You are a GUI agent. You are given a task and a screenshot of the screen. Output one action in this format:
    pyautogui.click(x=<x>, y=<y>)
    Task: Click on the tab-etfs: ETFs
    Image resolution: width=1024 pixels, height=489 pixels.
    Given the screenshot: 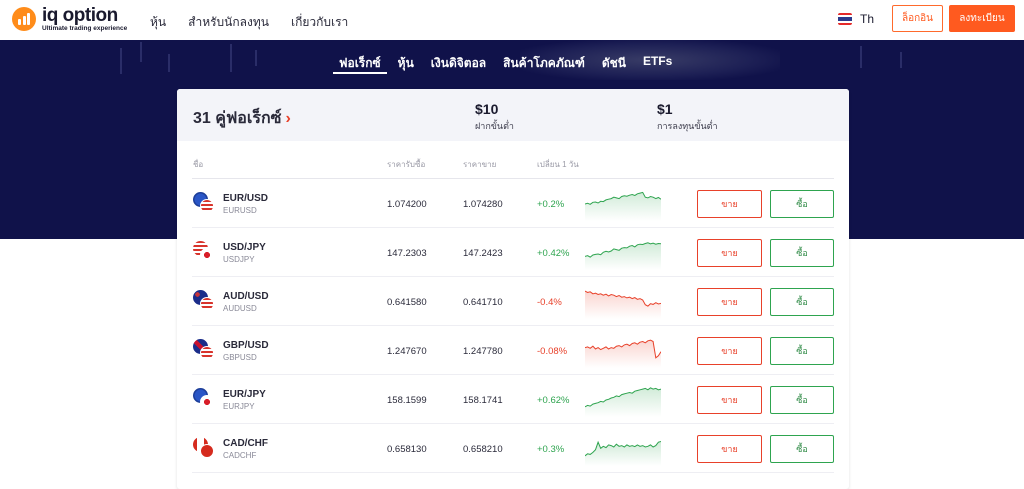 What is the action you would take?
    pyautogui.click(x=657, y=64)
    